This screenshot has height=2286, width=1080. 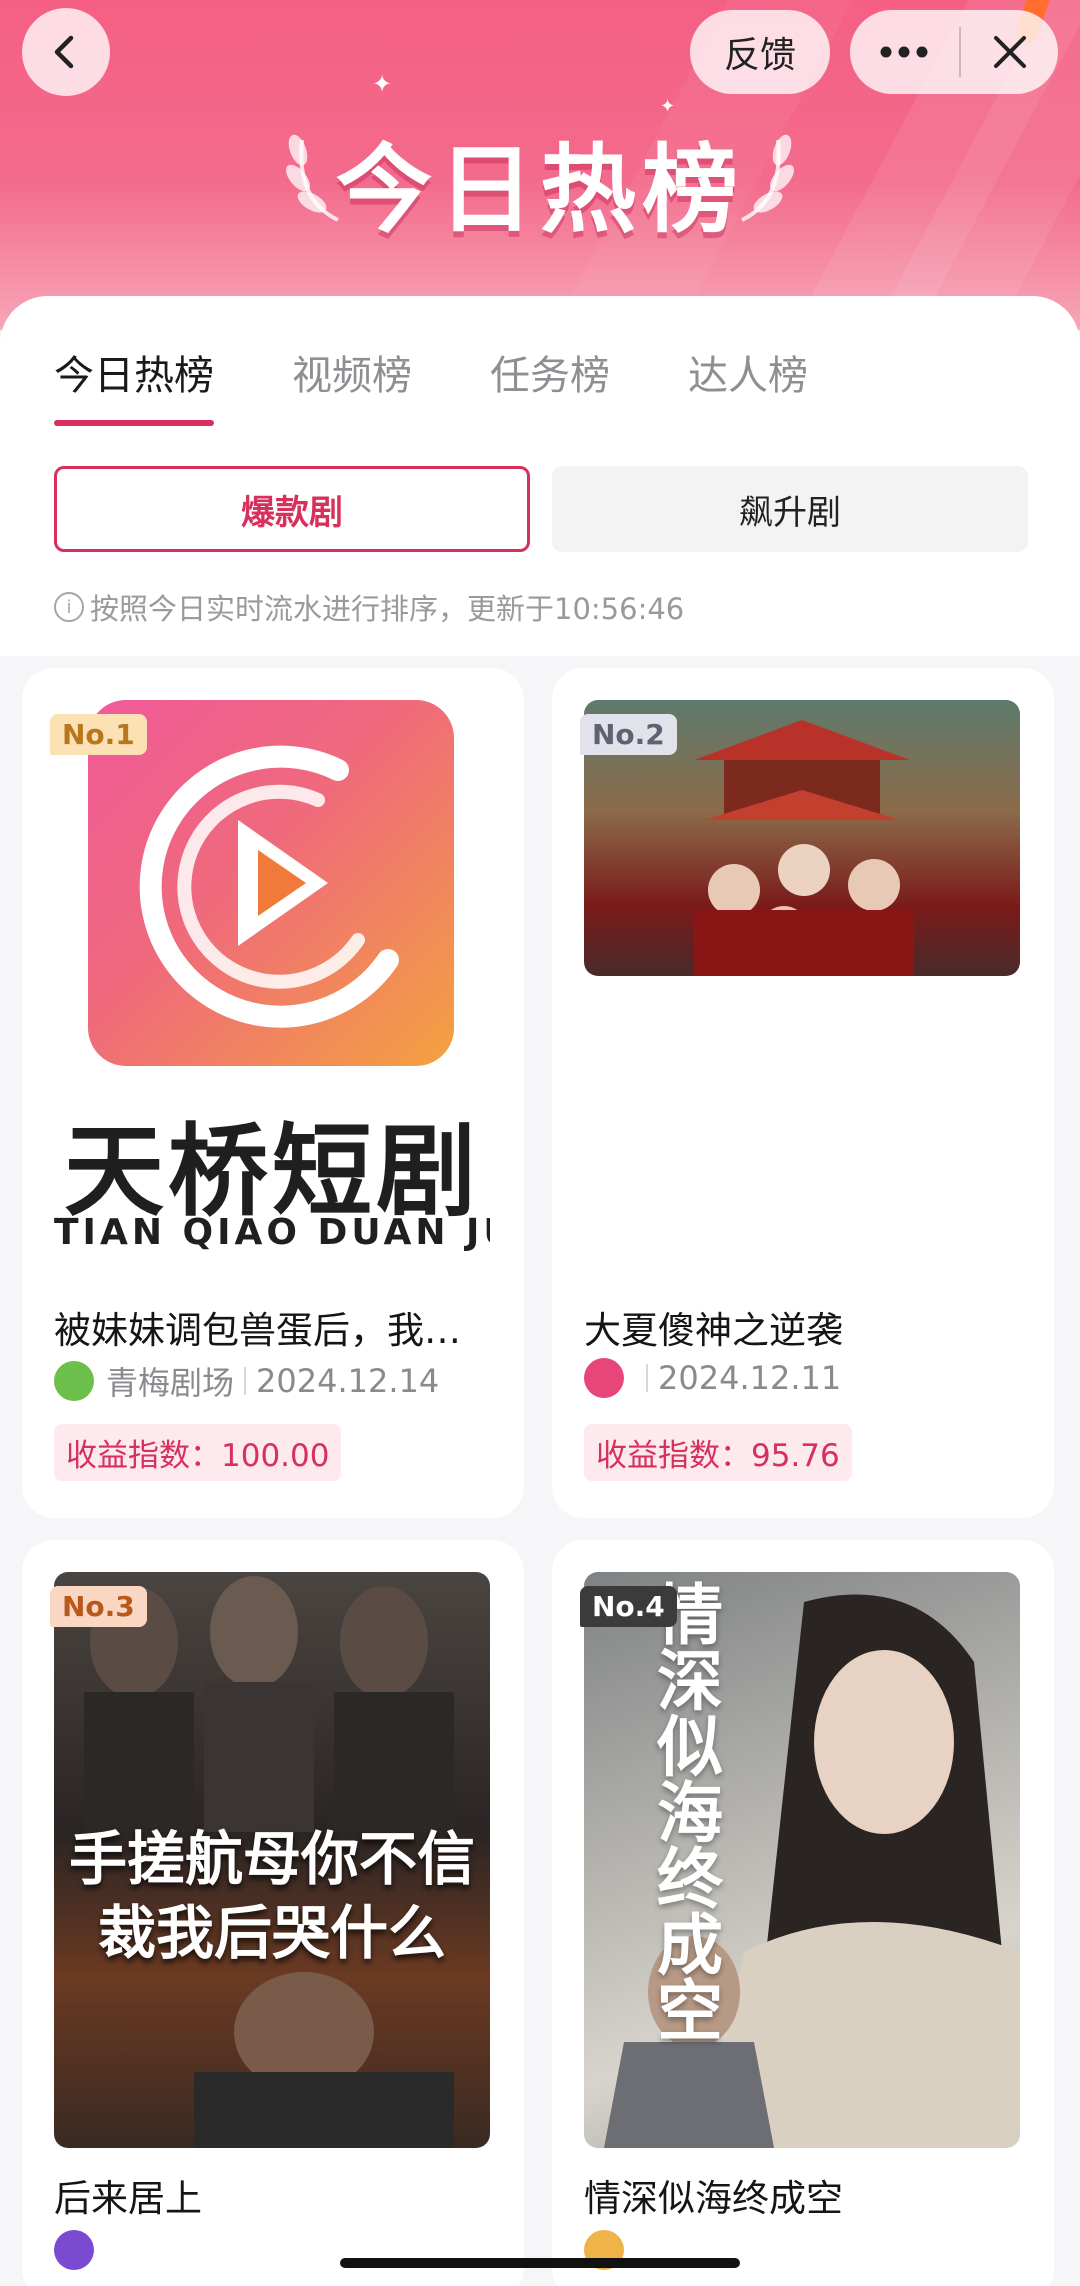 What do you see at coordinates (69, 607) in the screenshot?
I see `info-icon: i` at bounding box center [69, 607].